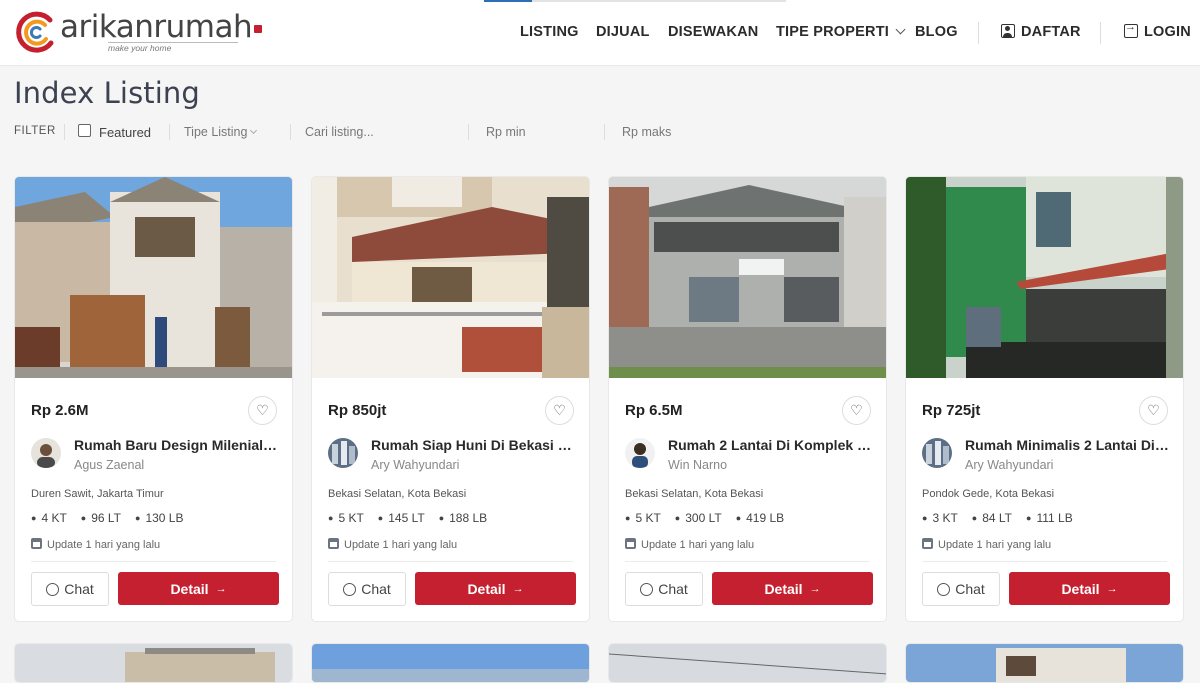 The width and height of the screenshot is (1200, 683). I want to click on nav-listing: LISTING, so click(549, 32).